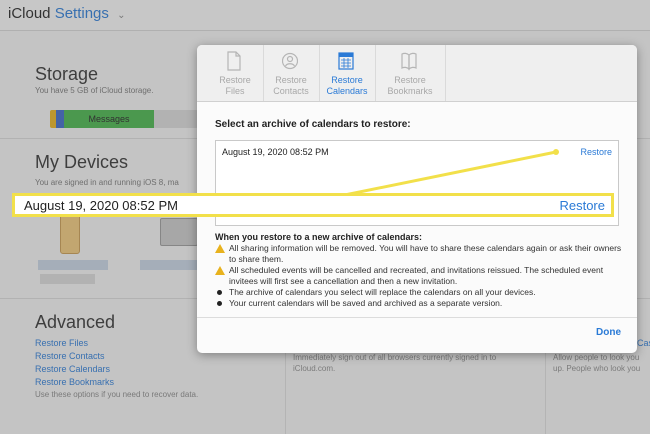 The width and height of the screenshot is (650, 434). I want to click on callout-connector-line, so click(439, 175).